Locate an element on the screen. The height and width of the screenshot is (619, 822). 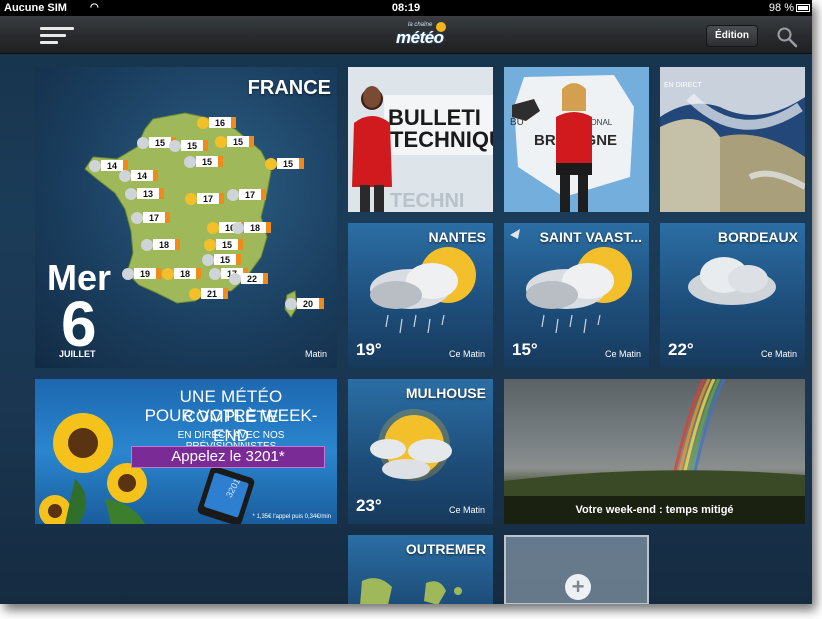
tile-title: FRANCE is located at coordinates (289, 88).